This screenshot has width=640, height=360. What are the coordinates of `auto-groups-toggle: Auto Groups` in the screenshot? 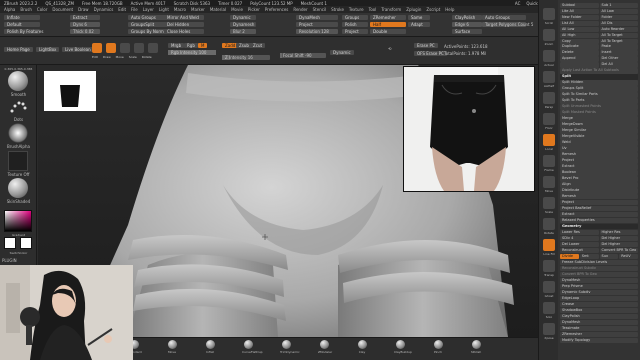 It's located at (504, 17).